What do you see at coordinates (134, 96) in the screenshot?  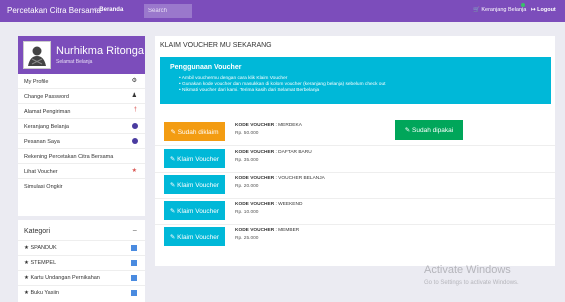 I see `user-icon: ♟` at bounding box center [134, 96].